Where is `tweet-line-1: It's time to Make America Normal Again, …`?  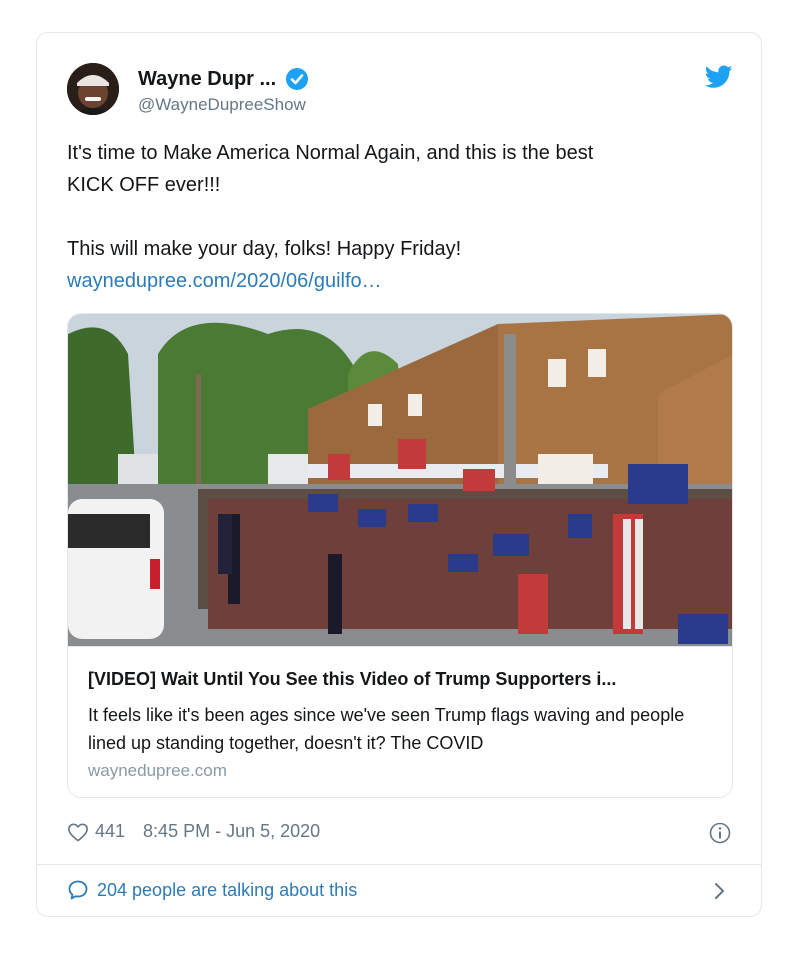 tweet-line-1: It's time to Make America Normal Again, … is located at coordinates (330, 153).